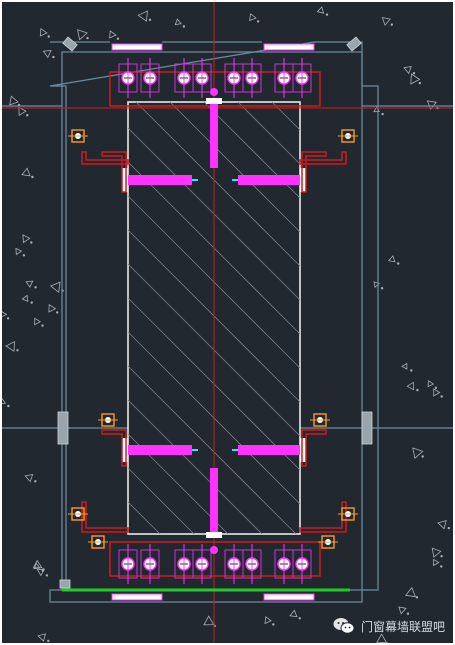 The image size is (455, 645). I want to click on watermark: 门窗幕墙联盟吧, so click(389, 626).